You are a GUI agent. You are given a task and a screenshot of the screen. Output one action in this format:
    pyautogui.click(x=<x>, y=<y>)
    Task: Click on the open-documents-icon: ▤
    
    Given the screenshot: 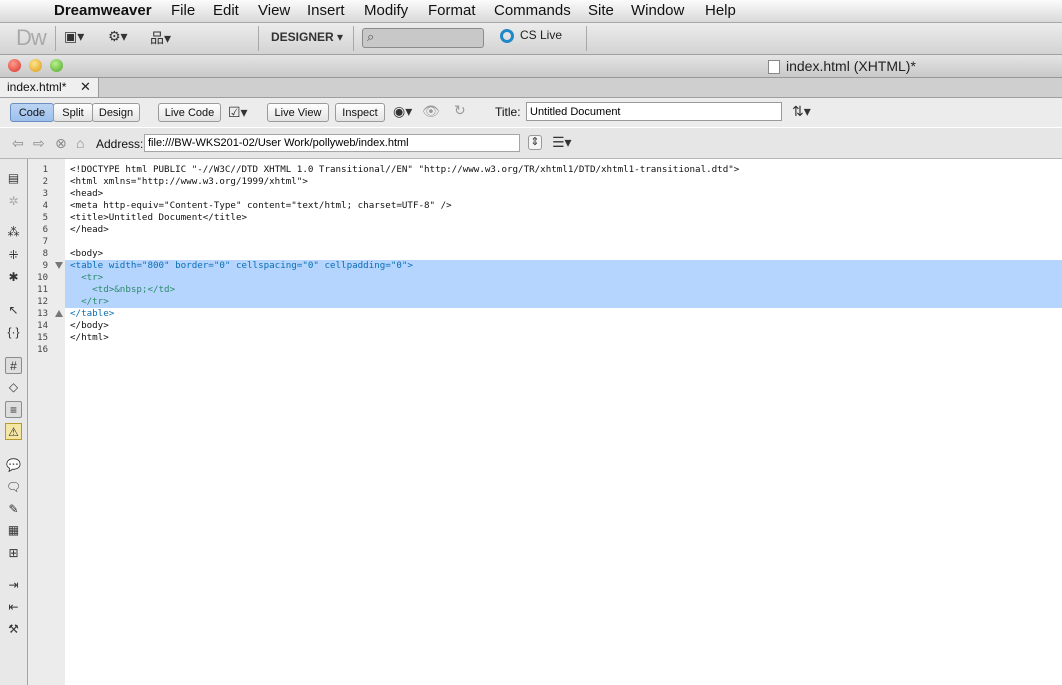 What is the action you would take?
    pyautogui.click(x=13, y=178)
    